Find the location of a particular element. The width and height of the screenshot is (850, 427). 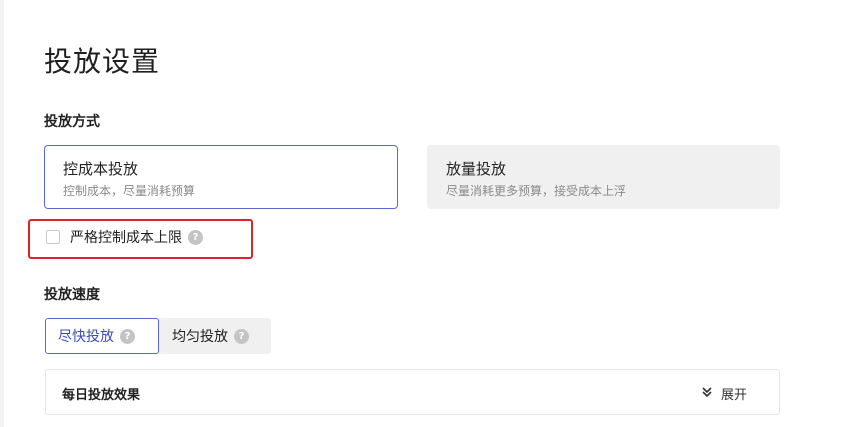

option-title: 控成本投放 is located at coordinates (101, 169).